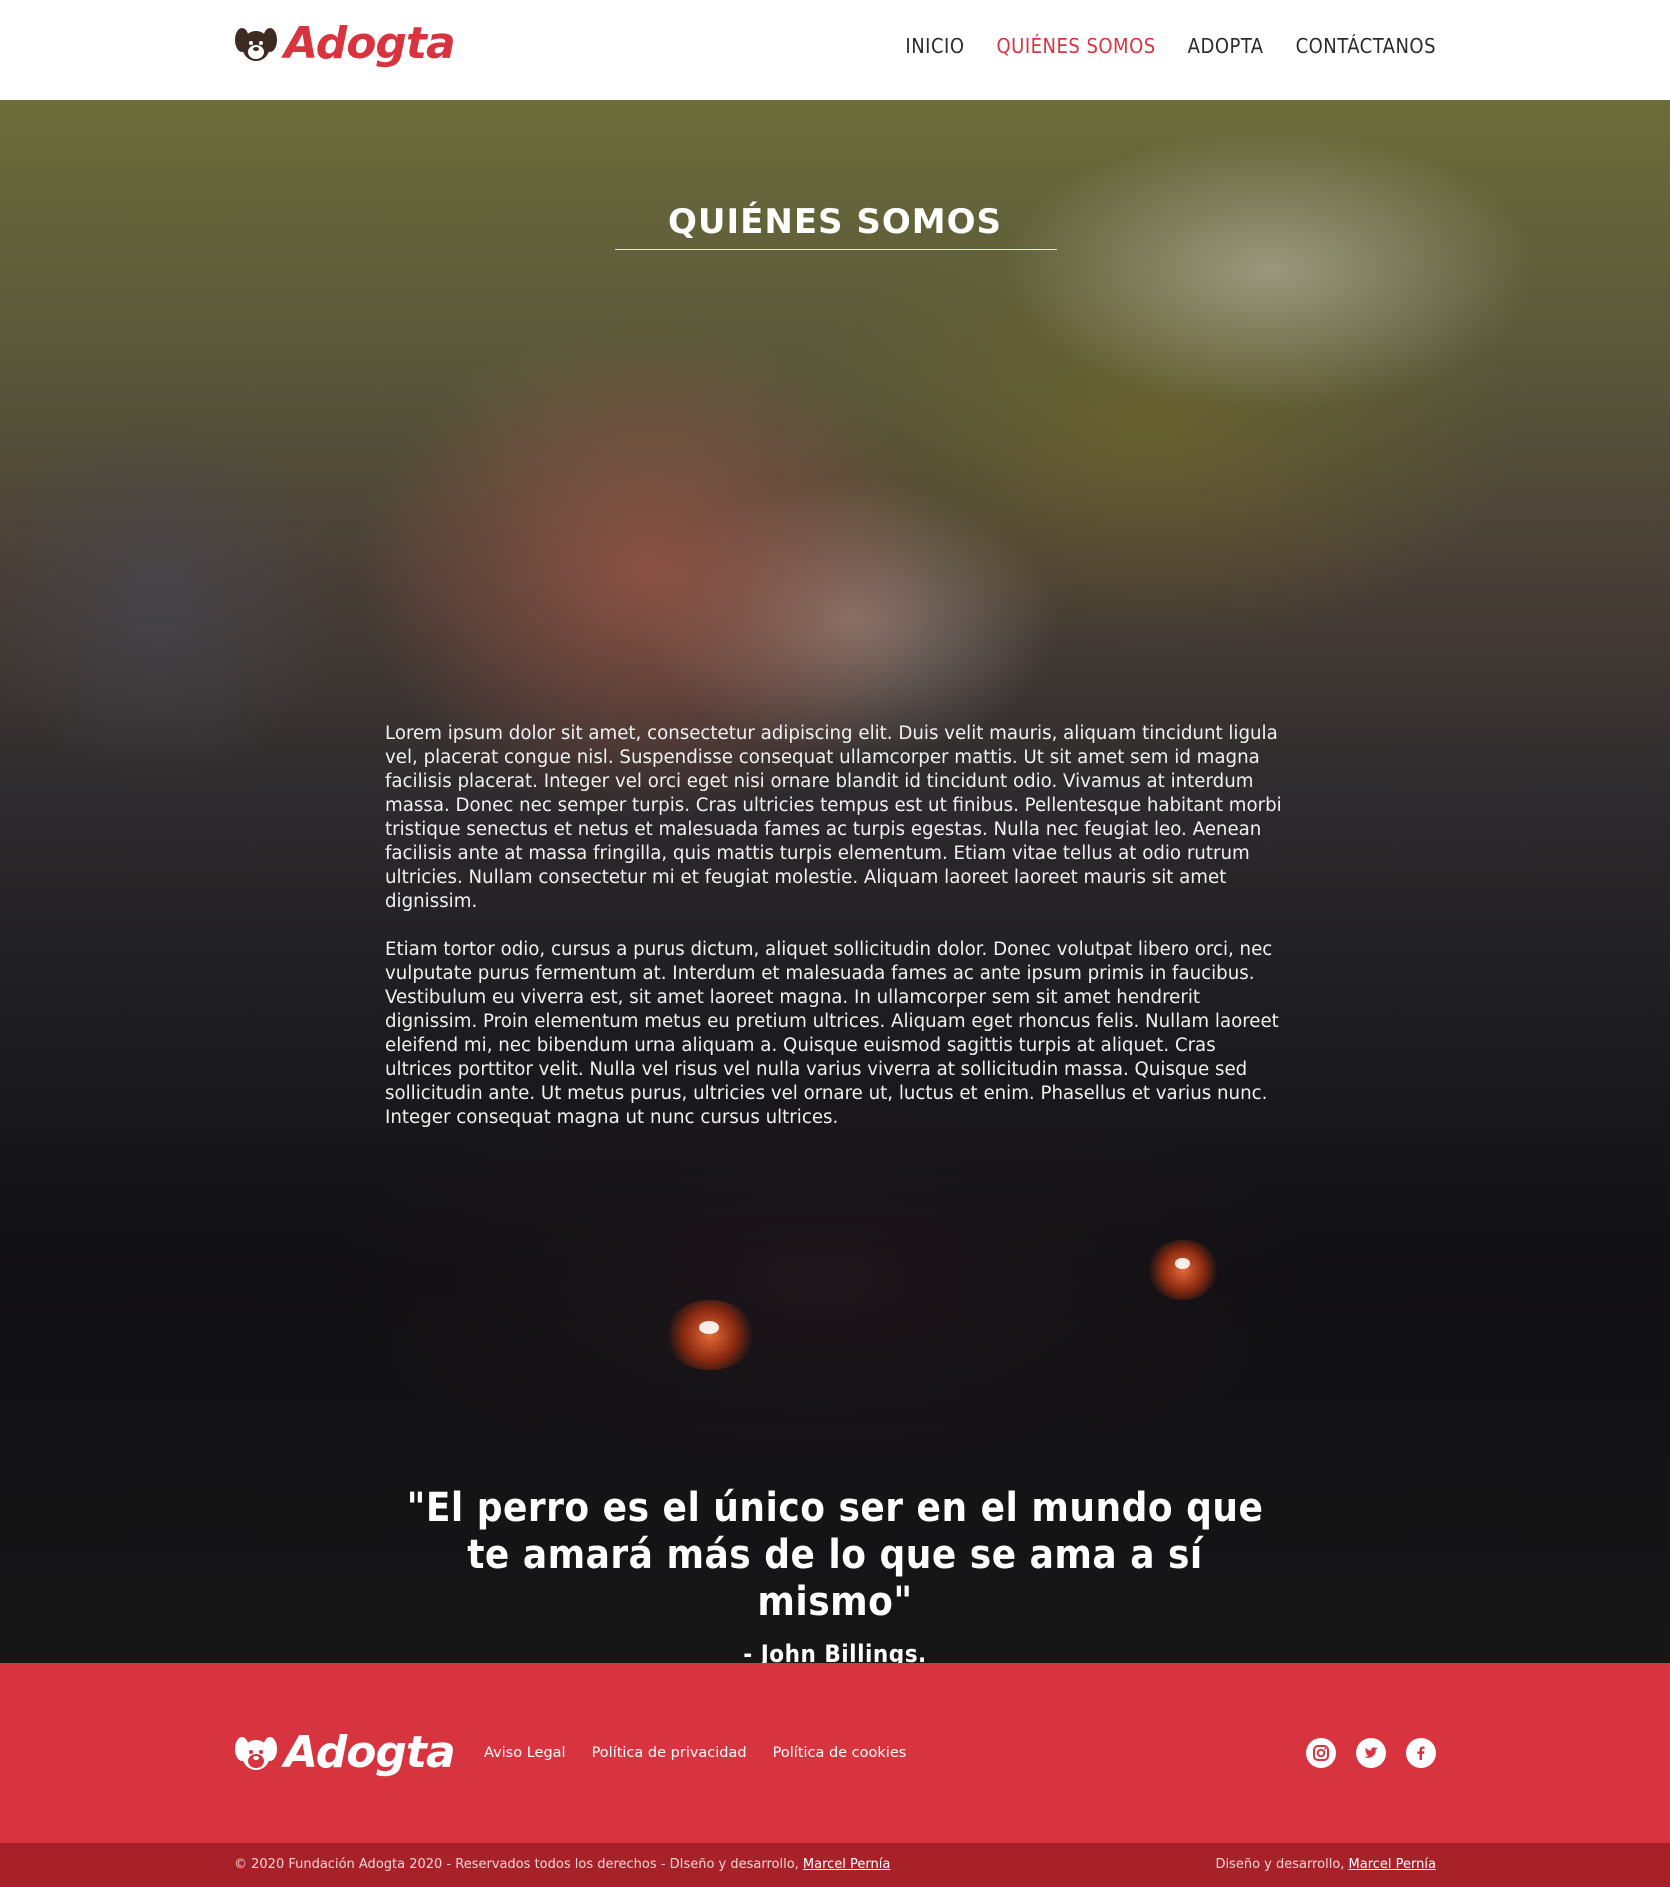 The image size is (1670, 1887). I want to click on nav-item-quienes-somos: QUIÉNES SOMOS, so click(1075, 46).